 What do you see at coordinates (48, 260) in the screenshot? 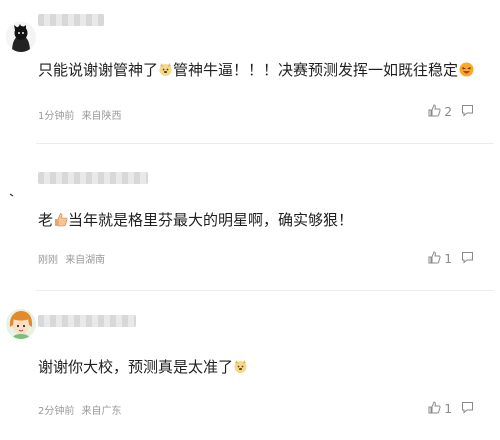
I see `comment-time: 刚刚` at bounding box center [48, 260].